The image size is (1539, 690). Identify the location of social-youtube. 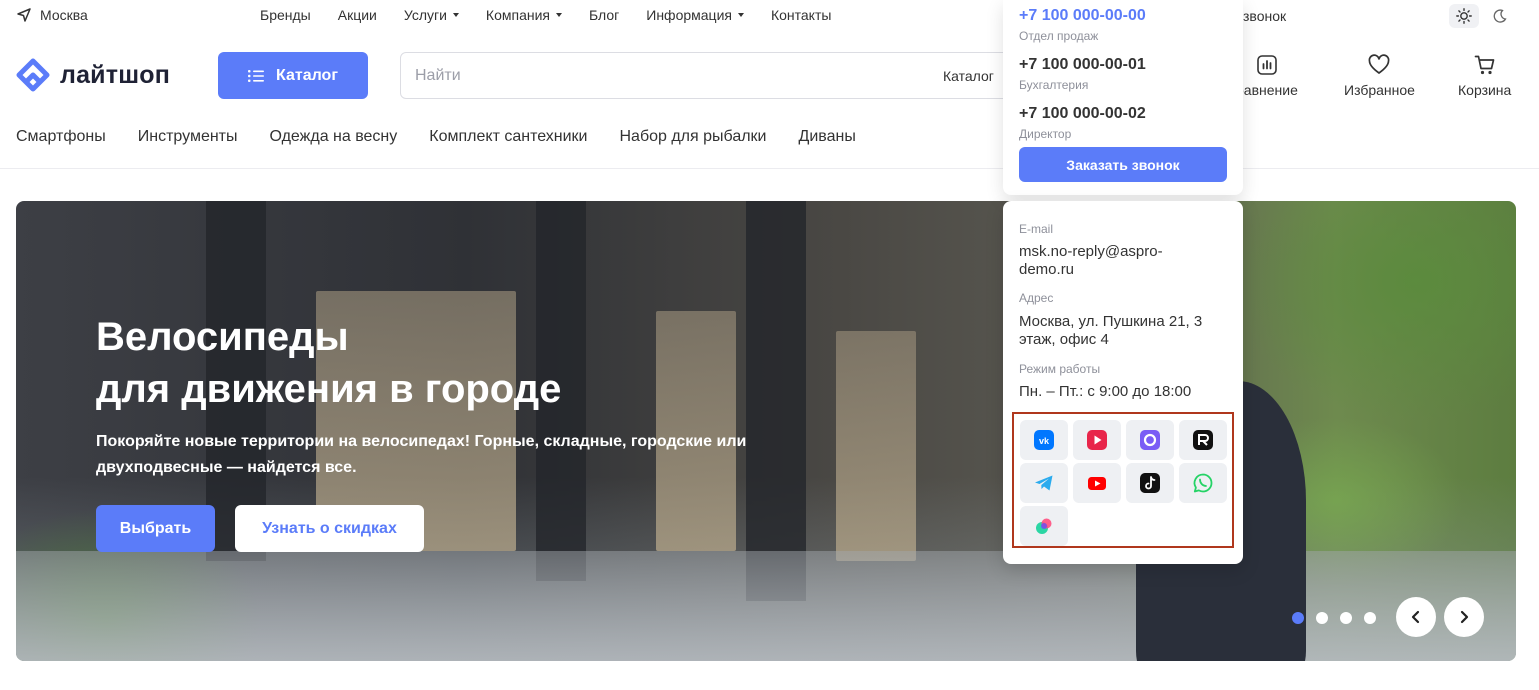
(1097, 483).